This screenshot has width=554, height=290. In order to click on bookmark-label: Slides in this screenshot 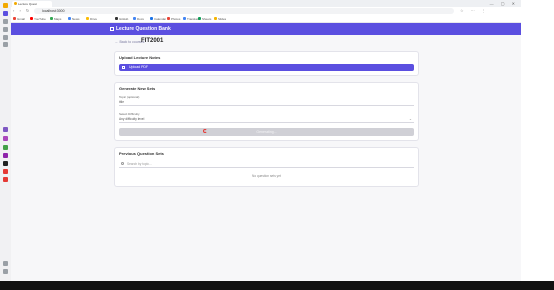, I will do `click(222, 18)`.